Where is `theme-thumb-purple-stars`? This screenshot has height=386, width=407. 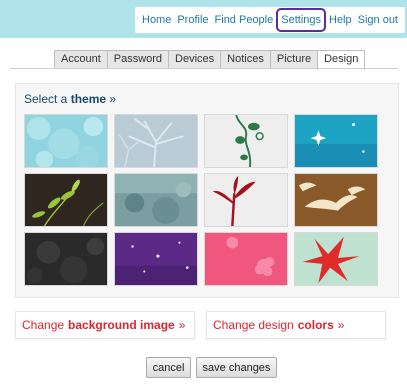
theme-thumb-purple-stars is located at coordinates (156, 259).